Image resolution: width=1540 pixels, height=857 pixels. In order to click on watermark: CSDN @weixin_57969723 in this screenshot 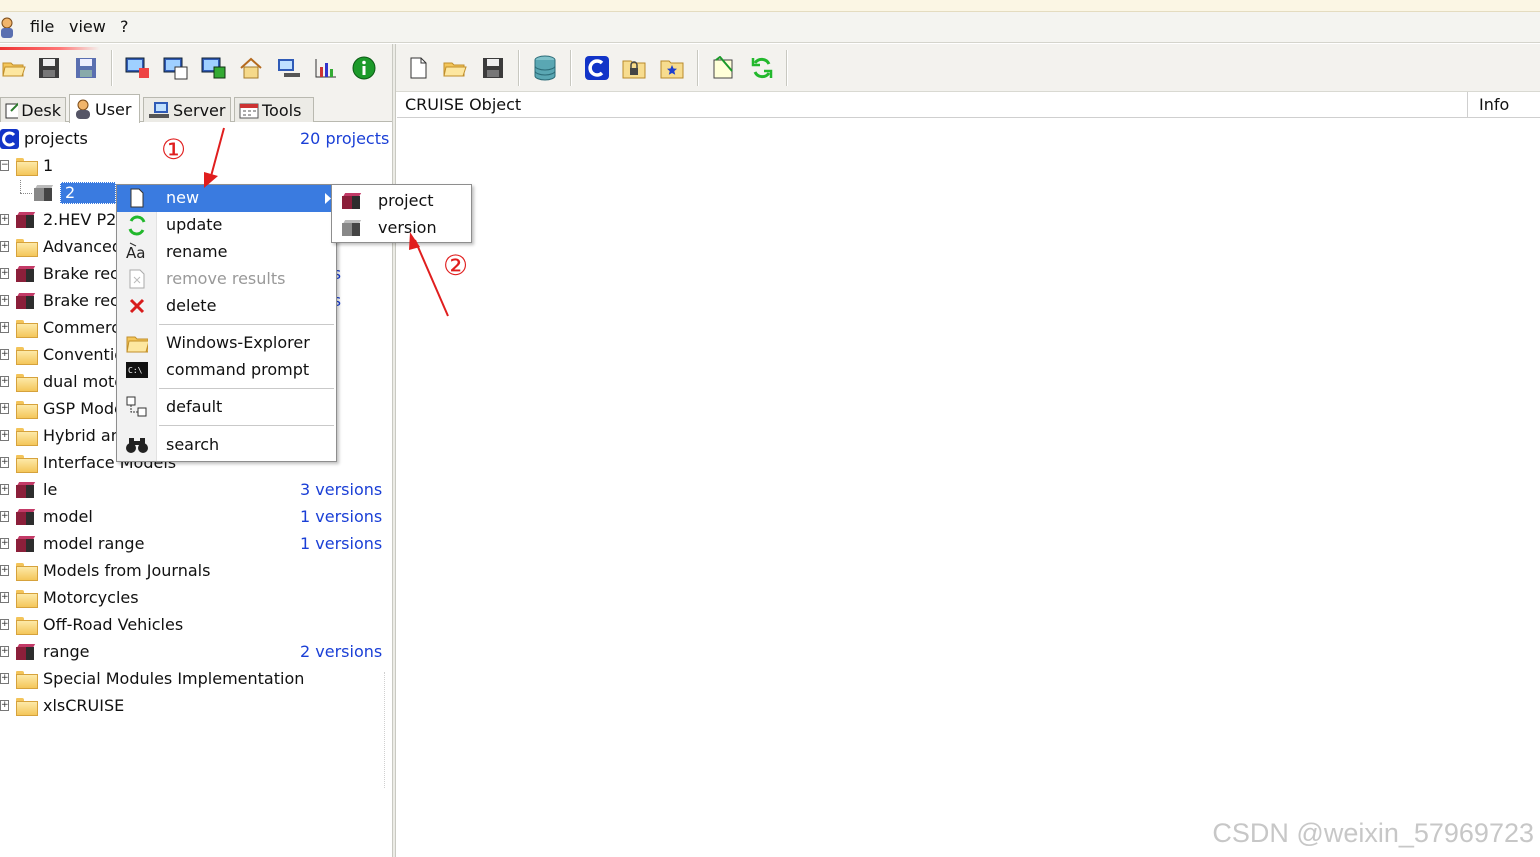, I will do `click(1373, 833)`.